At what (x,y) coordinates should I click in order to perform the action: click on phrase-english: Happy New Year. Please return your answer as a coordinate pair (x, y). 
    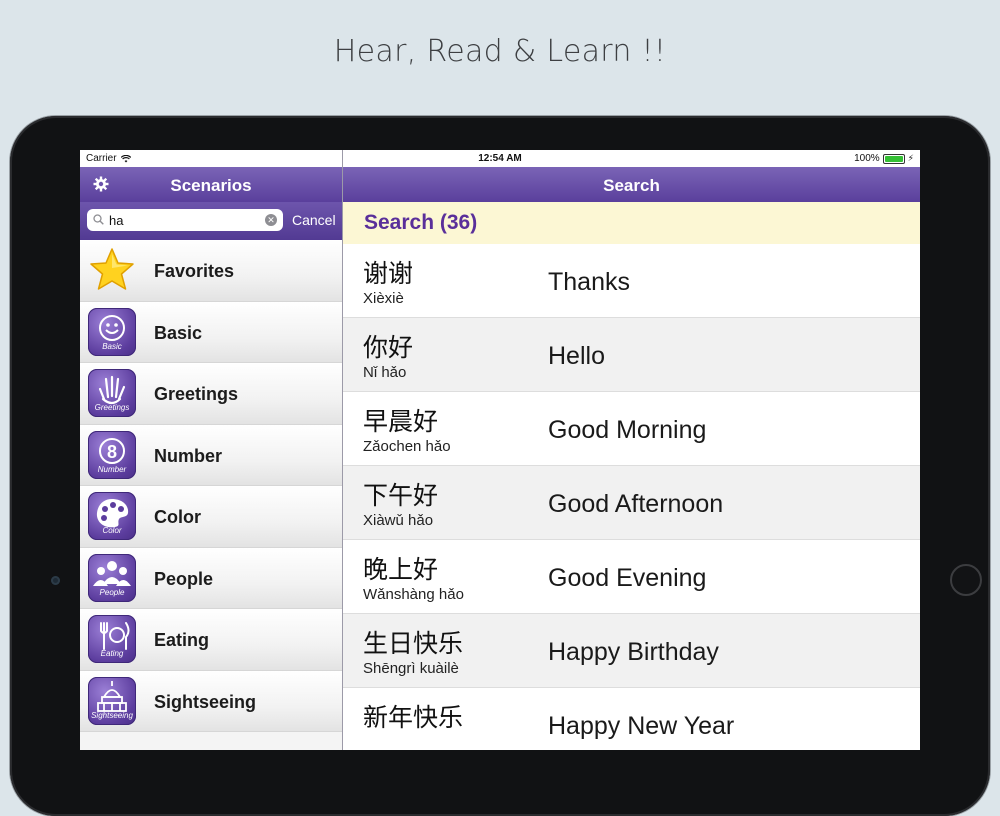
    Looking at the image, I should click on (641, 726).